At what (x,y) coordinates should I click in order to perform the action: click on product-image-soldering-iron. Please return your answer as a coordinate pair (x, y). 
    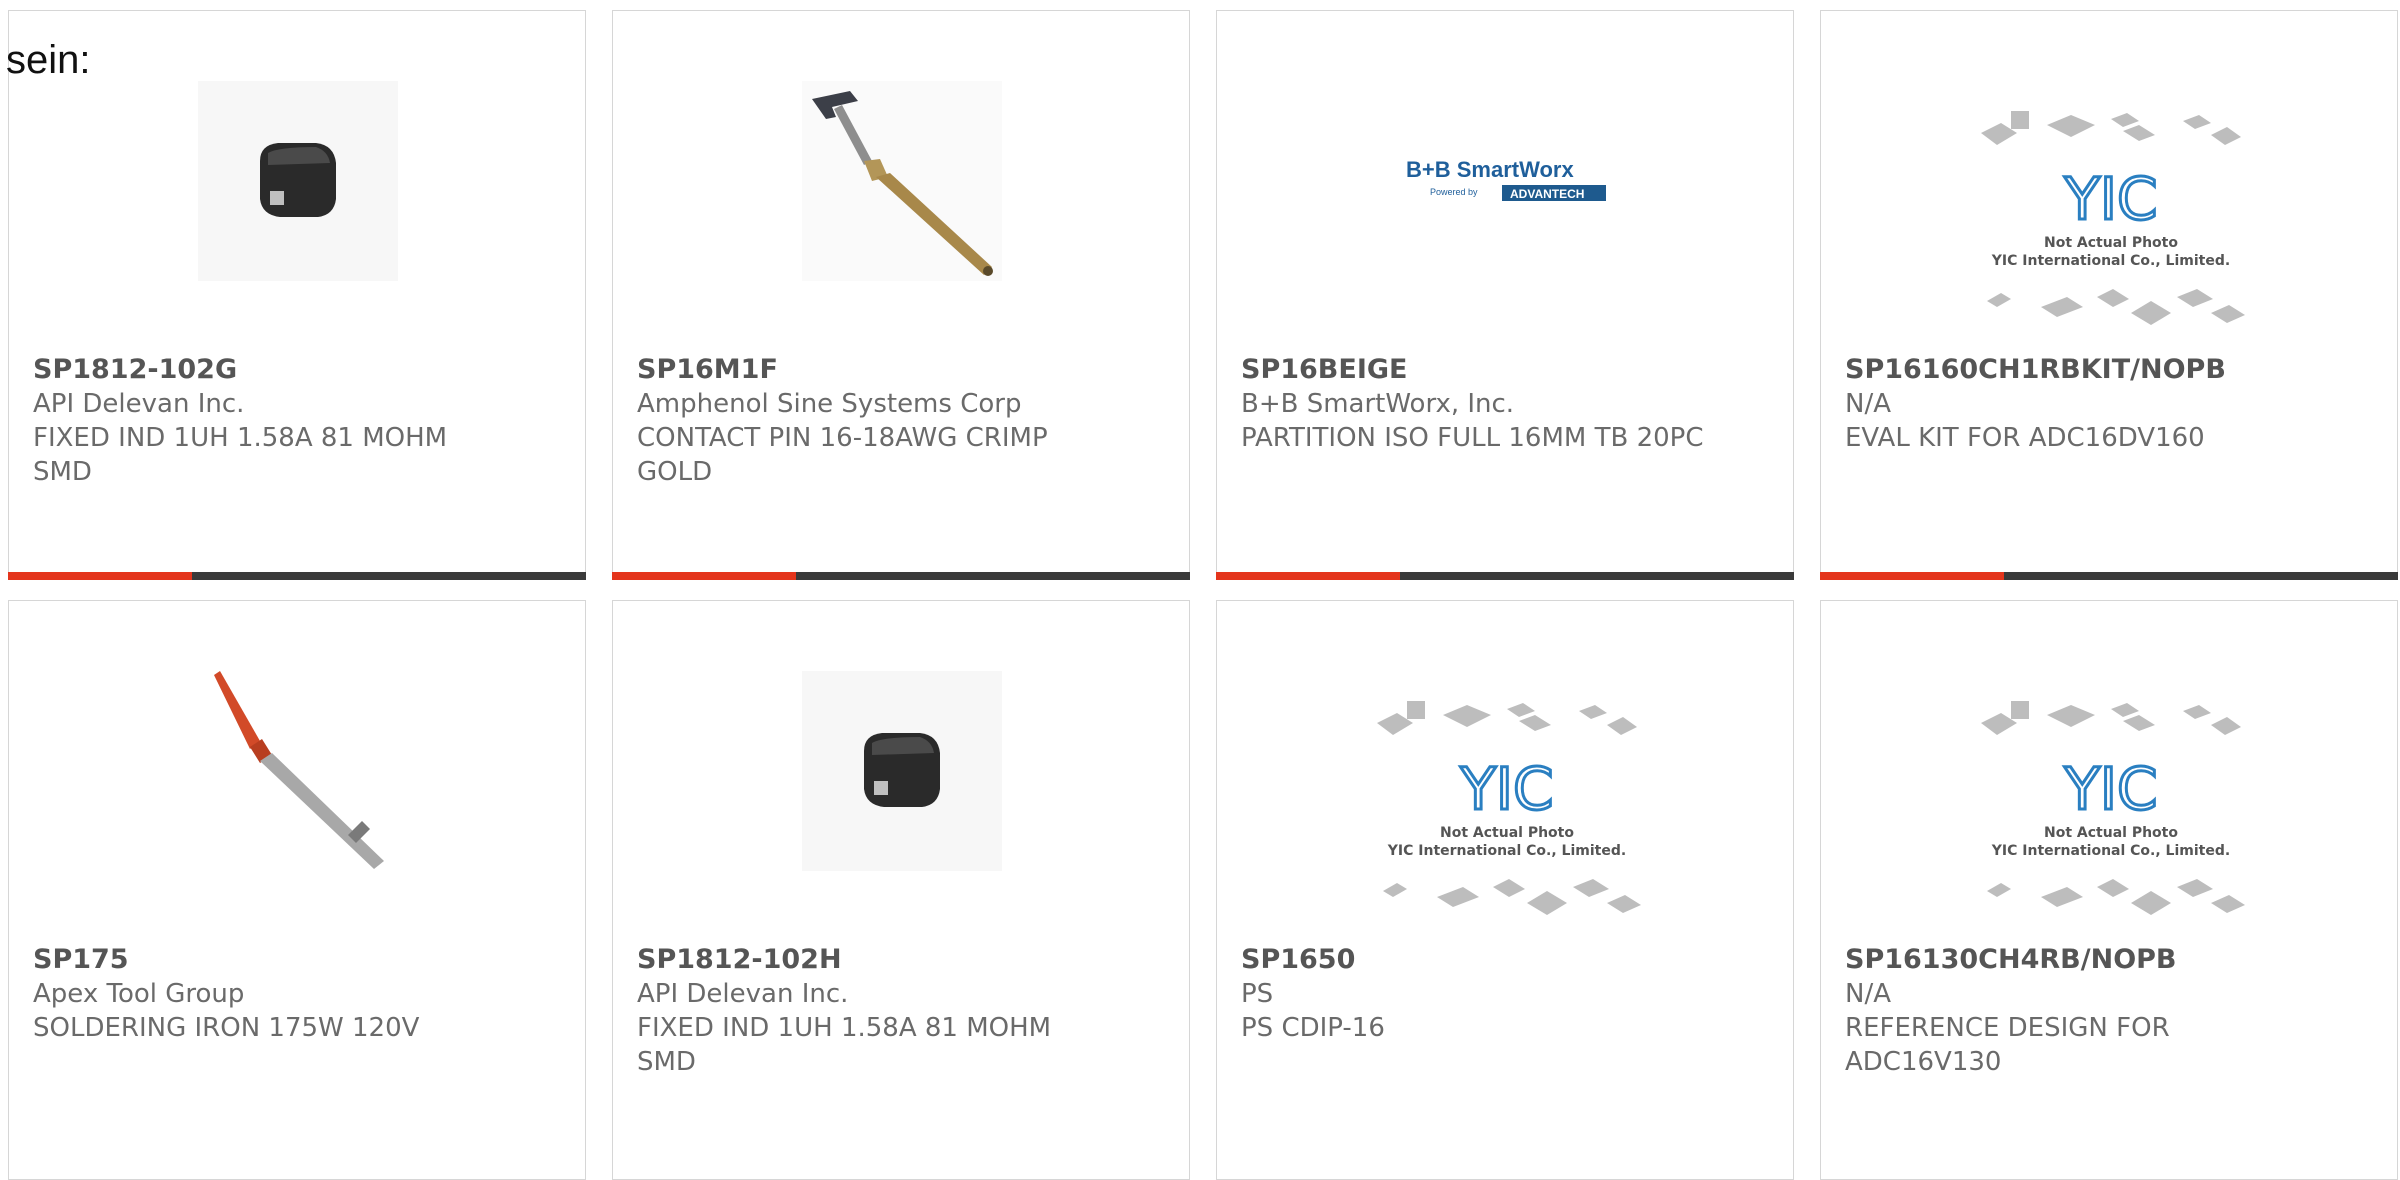
    Looking at the image, I should click on (298, 771).